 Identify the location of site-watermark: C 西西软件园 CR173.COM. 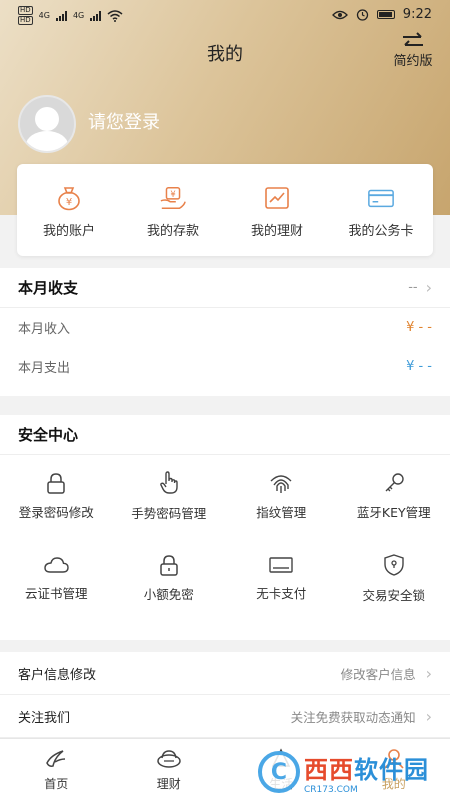
(353, 772).